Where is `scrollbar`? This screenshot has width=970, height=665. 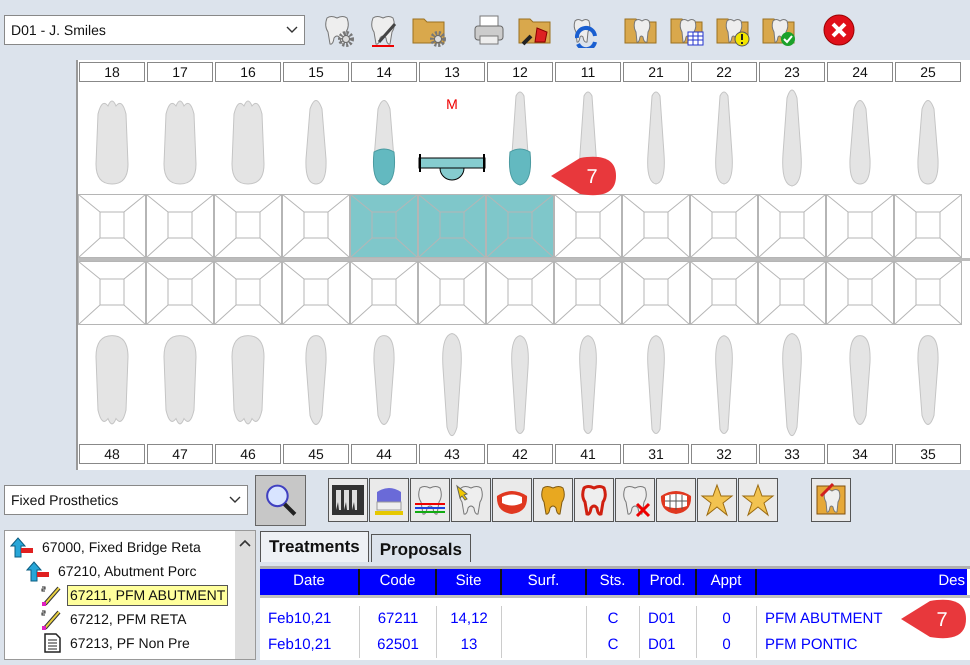 scrollbar is located at coordinates (245, 595).